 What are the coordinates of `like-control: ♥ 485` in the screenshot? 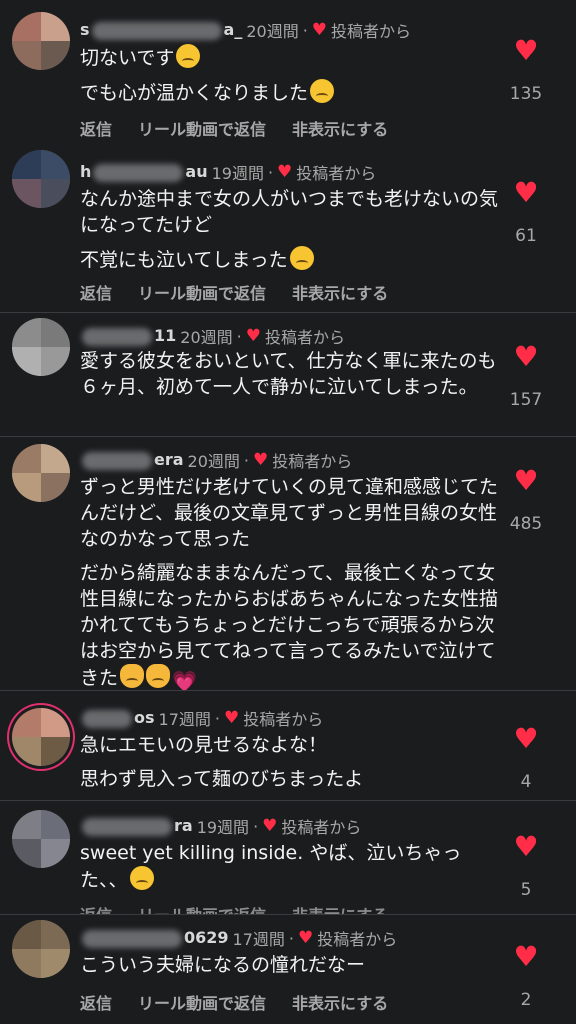 It's located at (526, 500).